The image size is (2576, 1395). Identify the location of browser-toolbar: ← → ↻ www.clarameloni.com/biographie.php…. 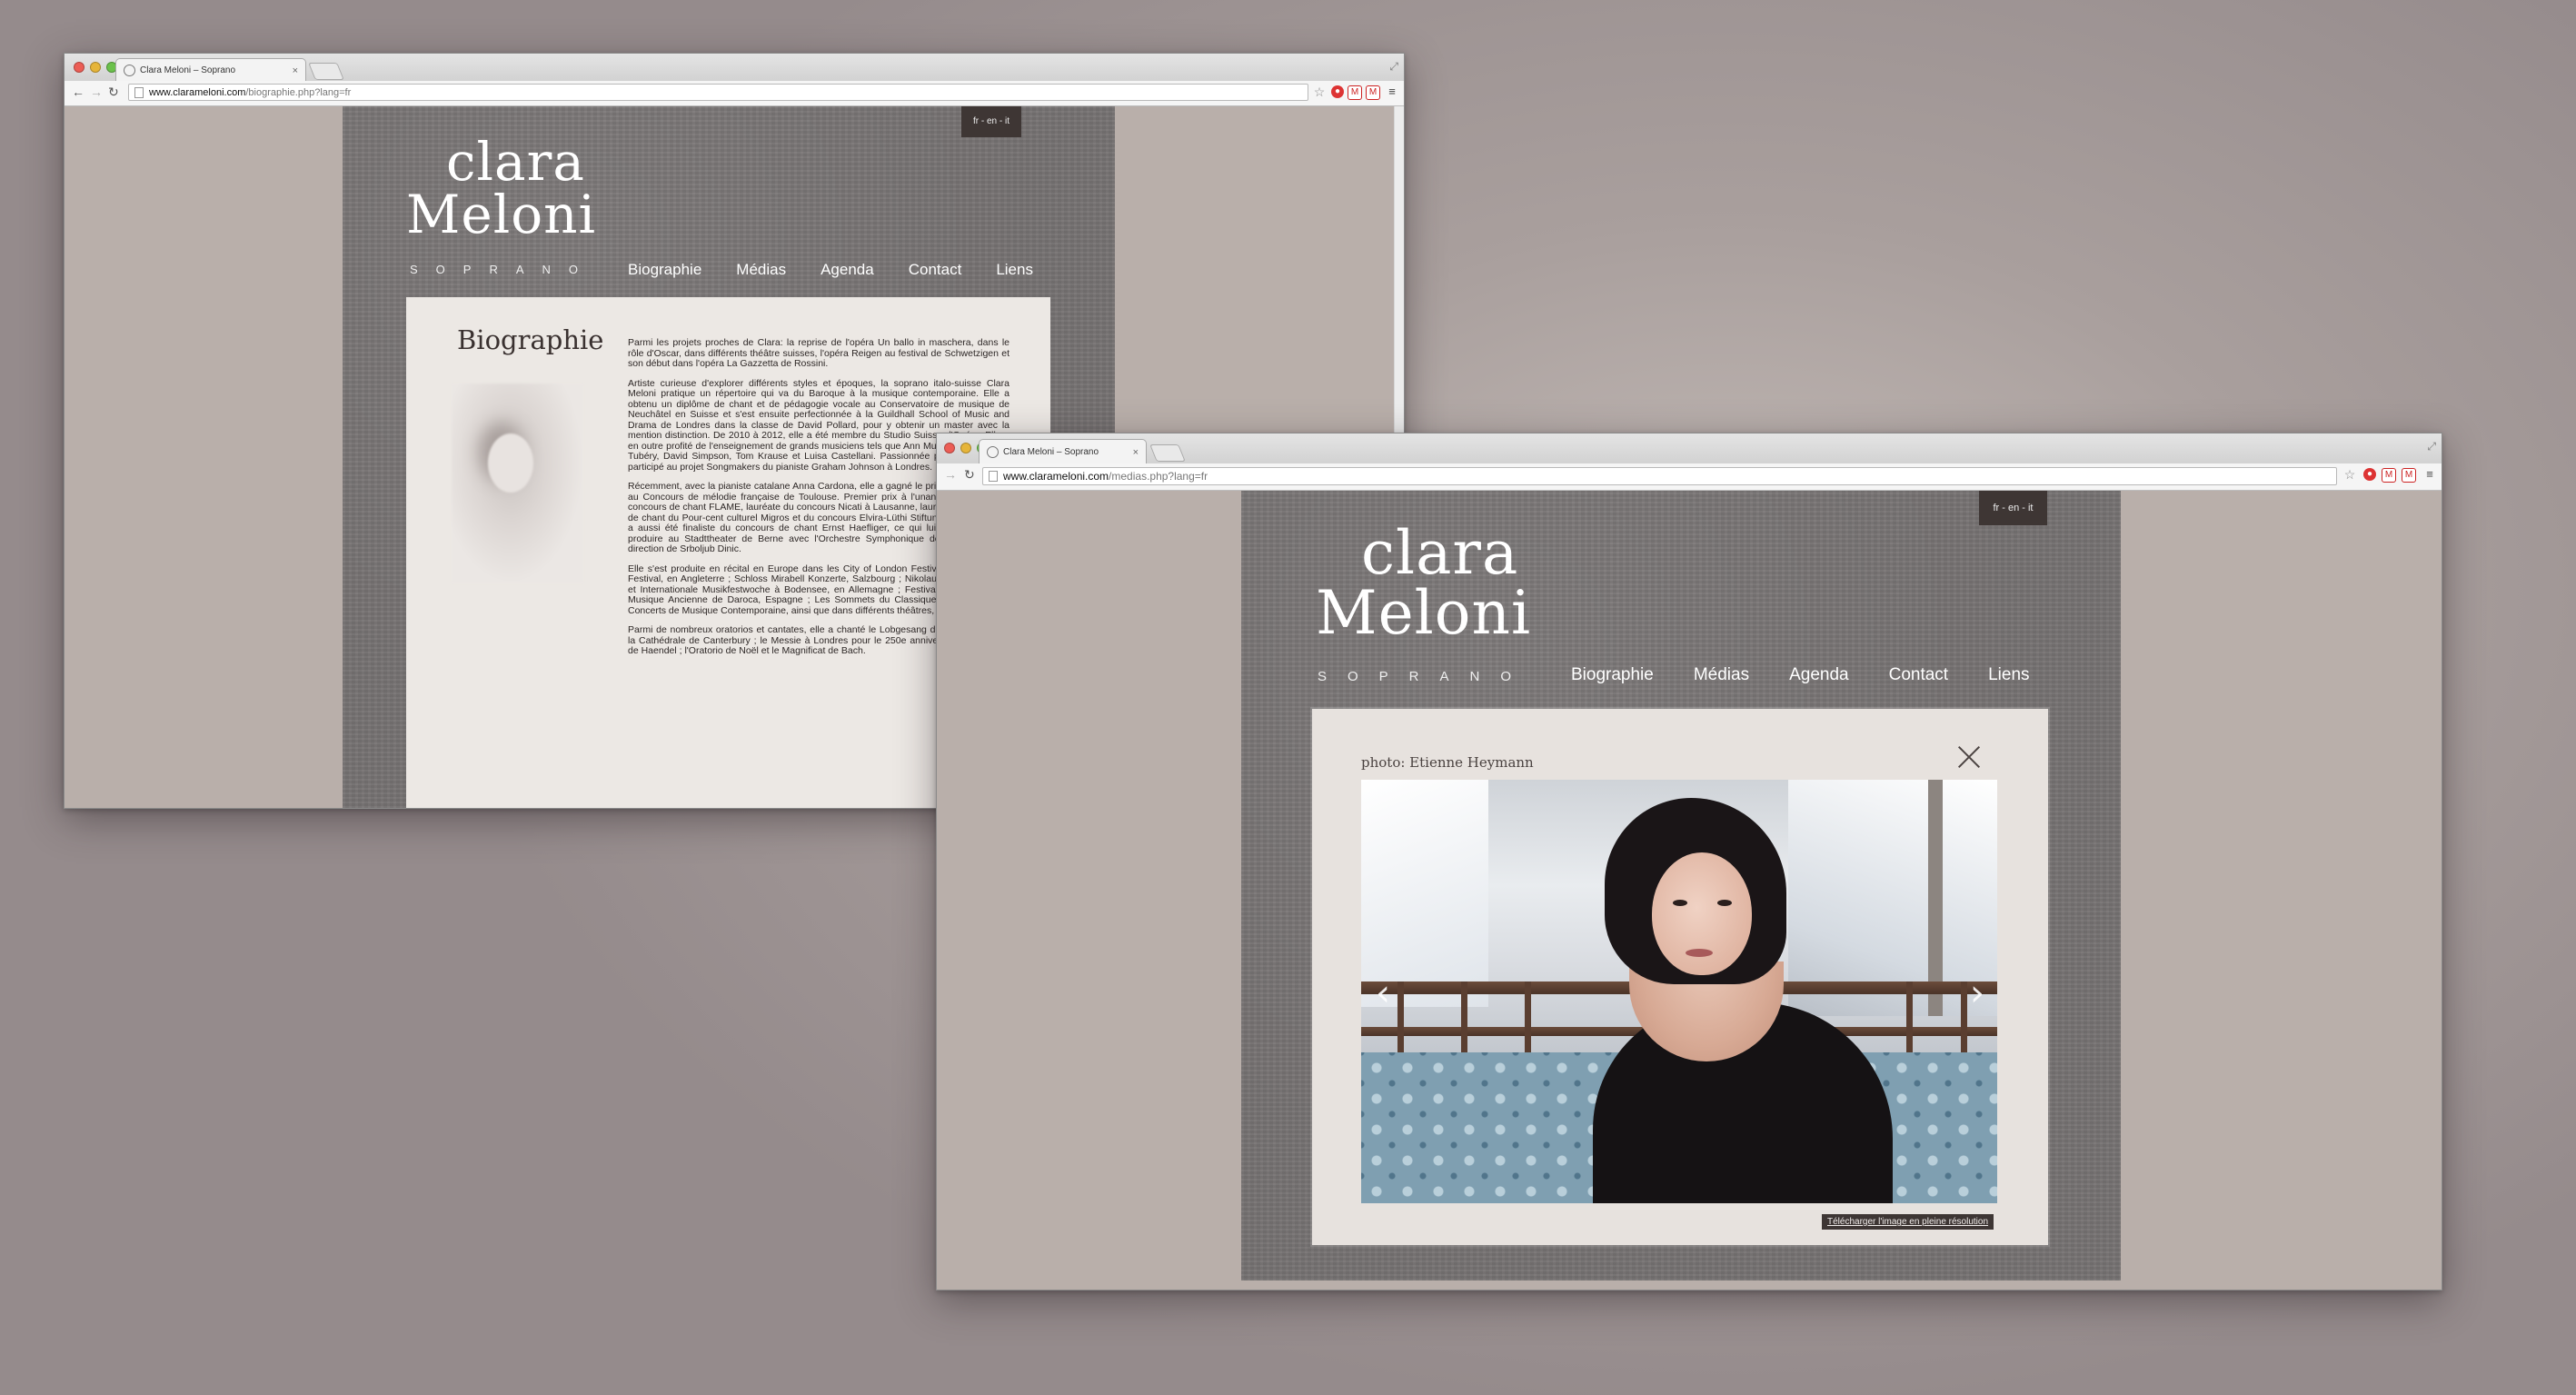
(735, 93).